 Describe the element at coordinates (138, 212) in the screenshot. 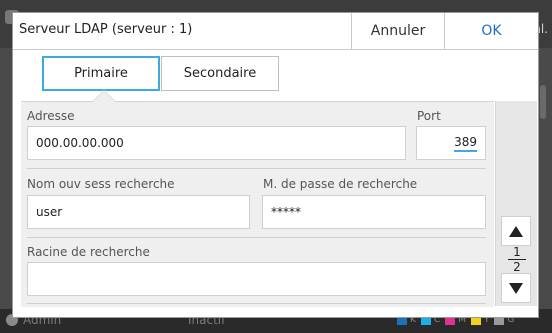

I see `search-user-field: user` at that location.